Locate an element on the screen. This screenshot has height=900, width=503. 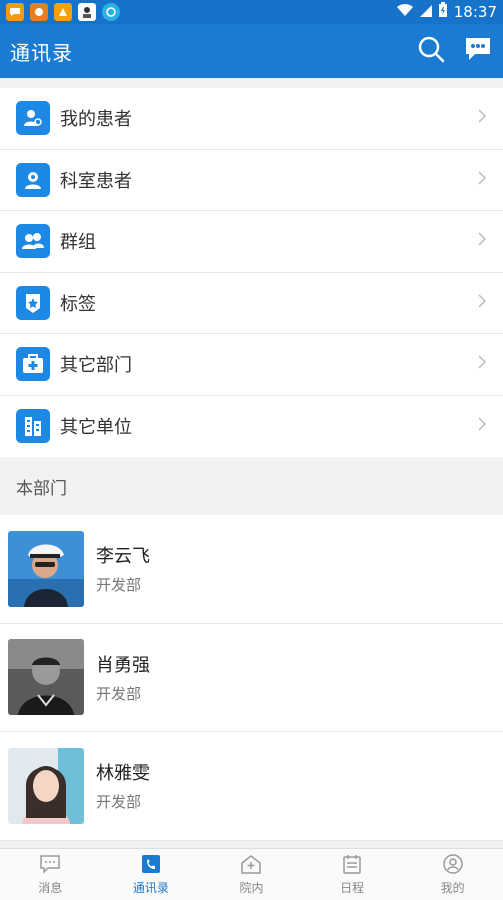
tab-label: 通讯录 is located at coordinates (150, 887).